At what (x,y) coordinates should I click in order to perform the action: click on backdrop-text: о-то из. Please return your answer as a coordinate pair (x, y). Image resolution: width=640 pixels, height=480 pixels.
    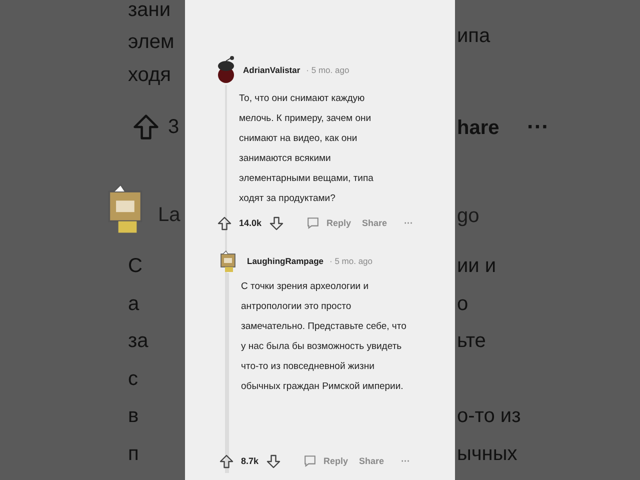
    Looking at the image, I should click on (489, 416).